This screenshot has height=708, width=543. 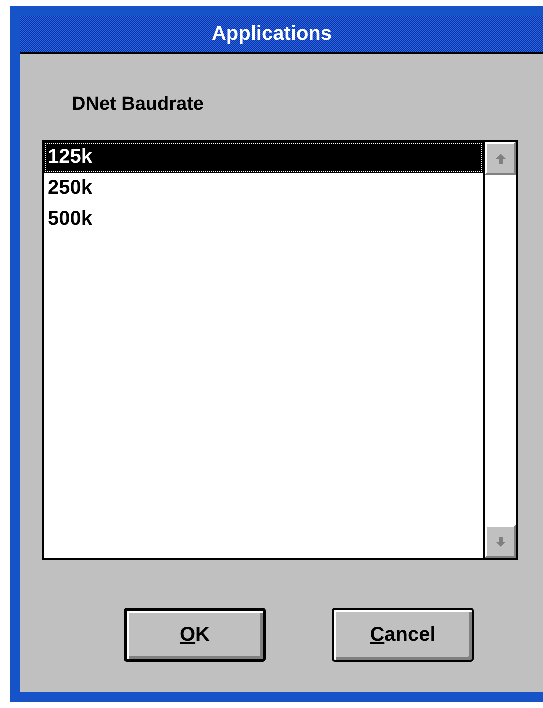 I want to click on scroll-down-button, so click(x=500, y=541).